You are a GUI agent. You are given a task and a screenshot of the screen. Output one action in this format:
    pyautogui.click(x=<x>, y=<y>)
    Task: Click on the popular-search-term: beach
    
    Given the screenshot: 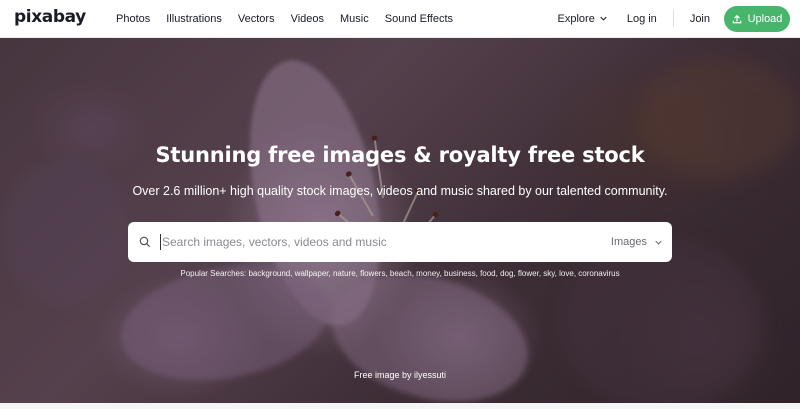 What is the action you would take?
    pyautogui.click(x=401, y=273)
    